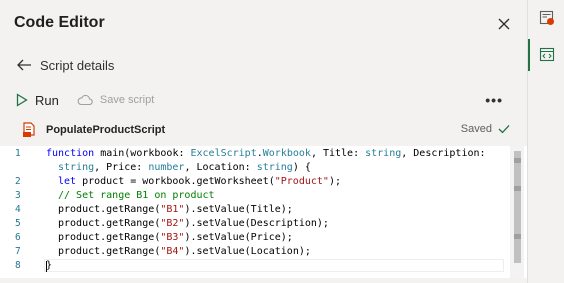  Describe the element at coordinates (175, 209) in the screenshot. I see `code-line: product.getRange("B1").setValue(Title);` at that location.